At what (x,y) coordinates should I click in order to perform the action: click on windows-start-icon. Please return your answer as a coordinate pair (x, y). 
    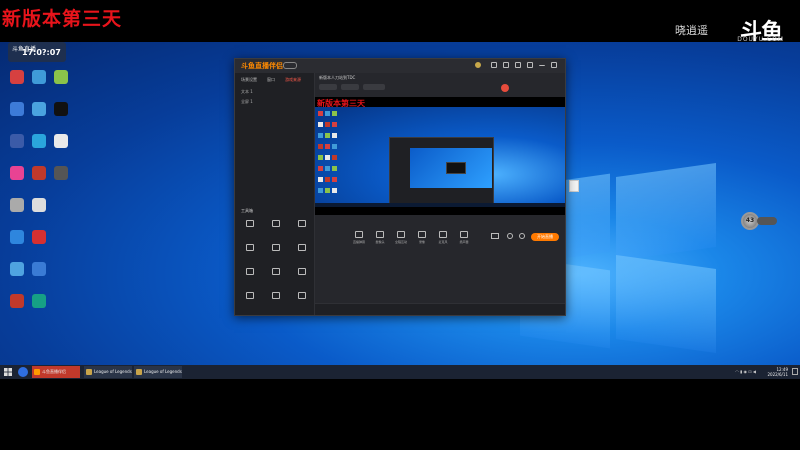
    Looking at the image, I should click on (8, 372).